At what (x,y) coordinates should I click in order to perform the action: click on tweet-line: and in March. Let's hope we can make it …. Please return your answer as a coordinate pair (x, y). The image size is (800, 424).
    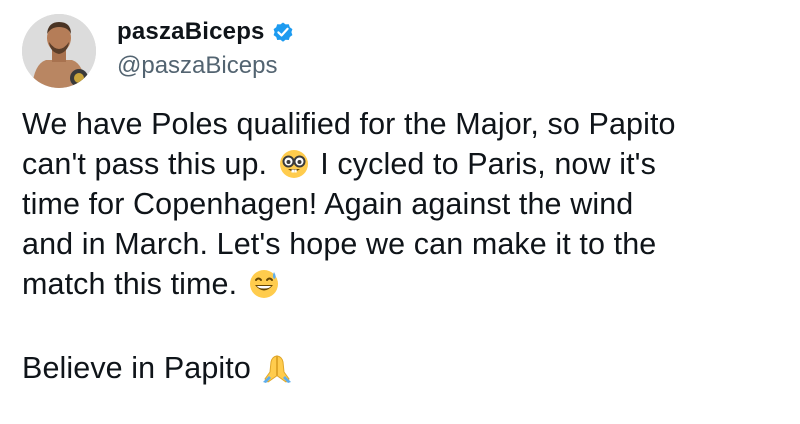
    Looking at the image, I should click on (339, 244).